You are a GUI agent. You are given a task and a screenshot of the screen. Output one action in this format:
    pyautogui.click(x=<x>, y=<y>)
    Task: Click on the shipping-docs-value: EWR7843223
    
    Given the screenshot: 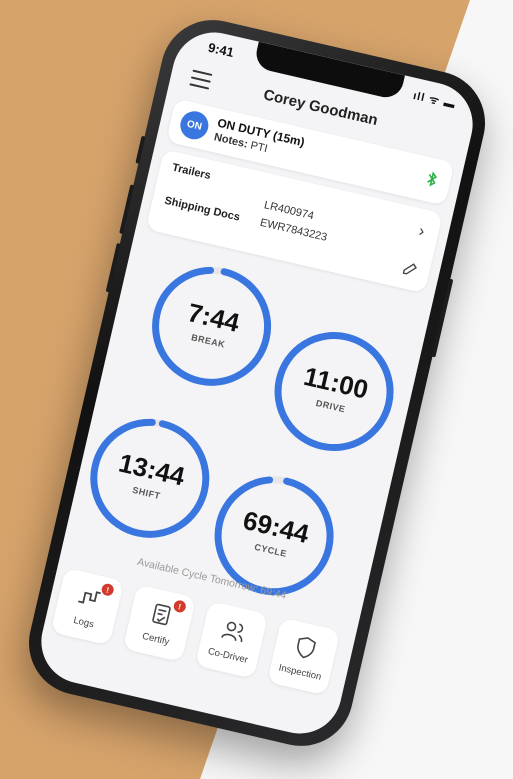 What is the action you would take?
    pyautogui.click(x=293, y=230)
    